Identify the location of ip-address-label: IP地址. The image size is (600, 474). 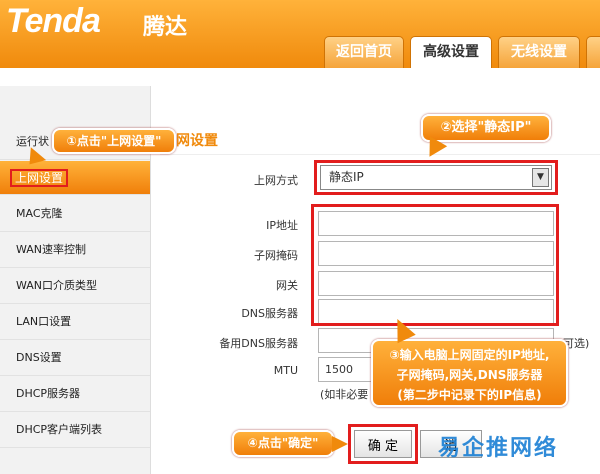
(282, 225).